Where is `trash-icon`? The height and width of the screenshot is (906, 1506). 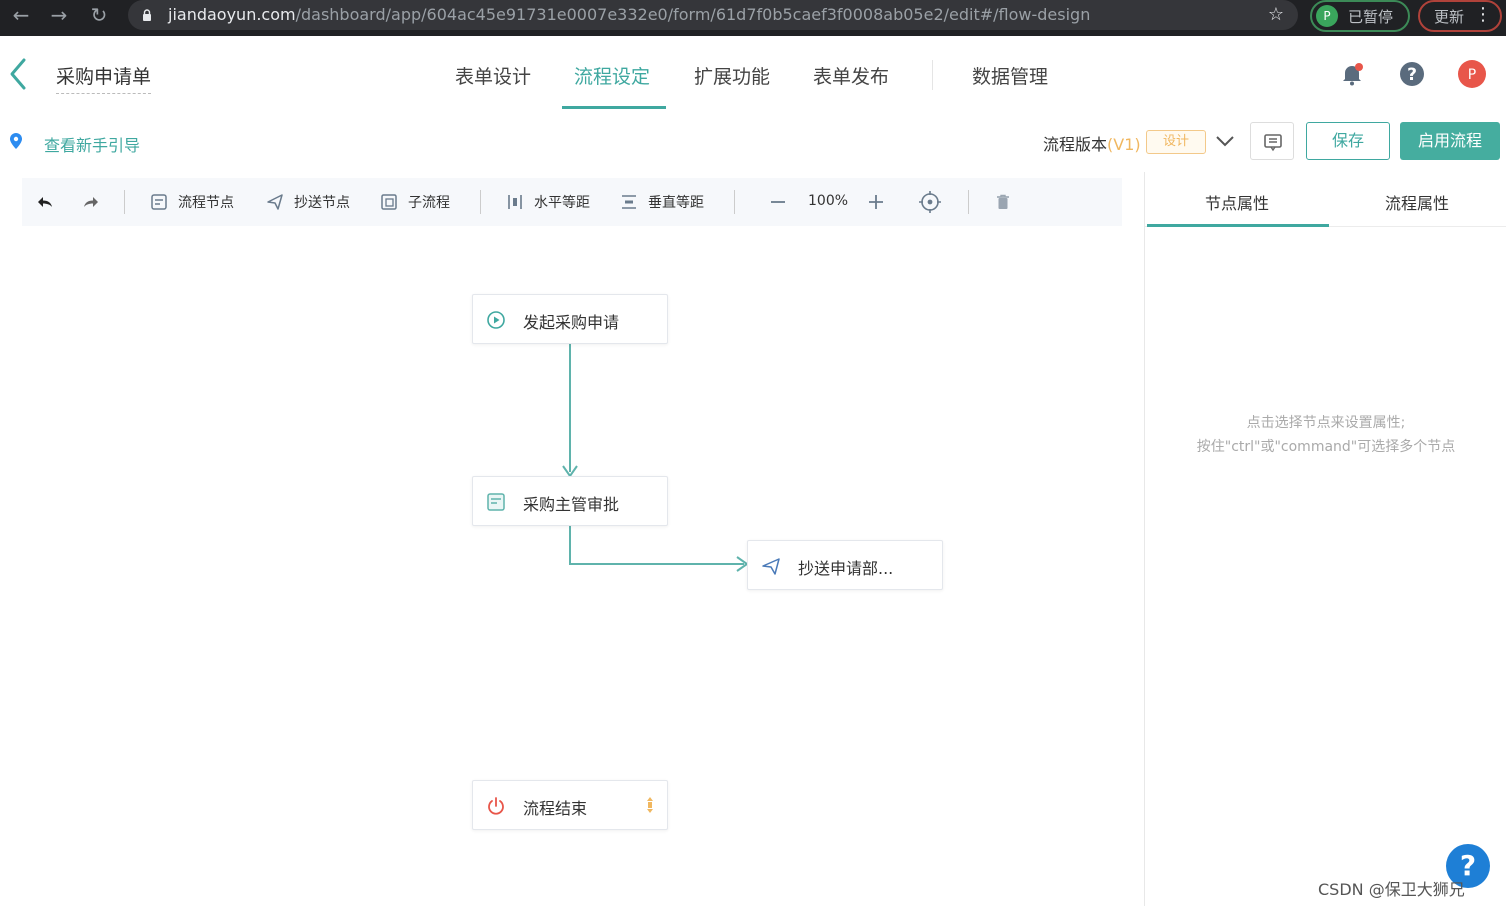 trash-icon is located at coordinates (1003, 201).